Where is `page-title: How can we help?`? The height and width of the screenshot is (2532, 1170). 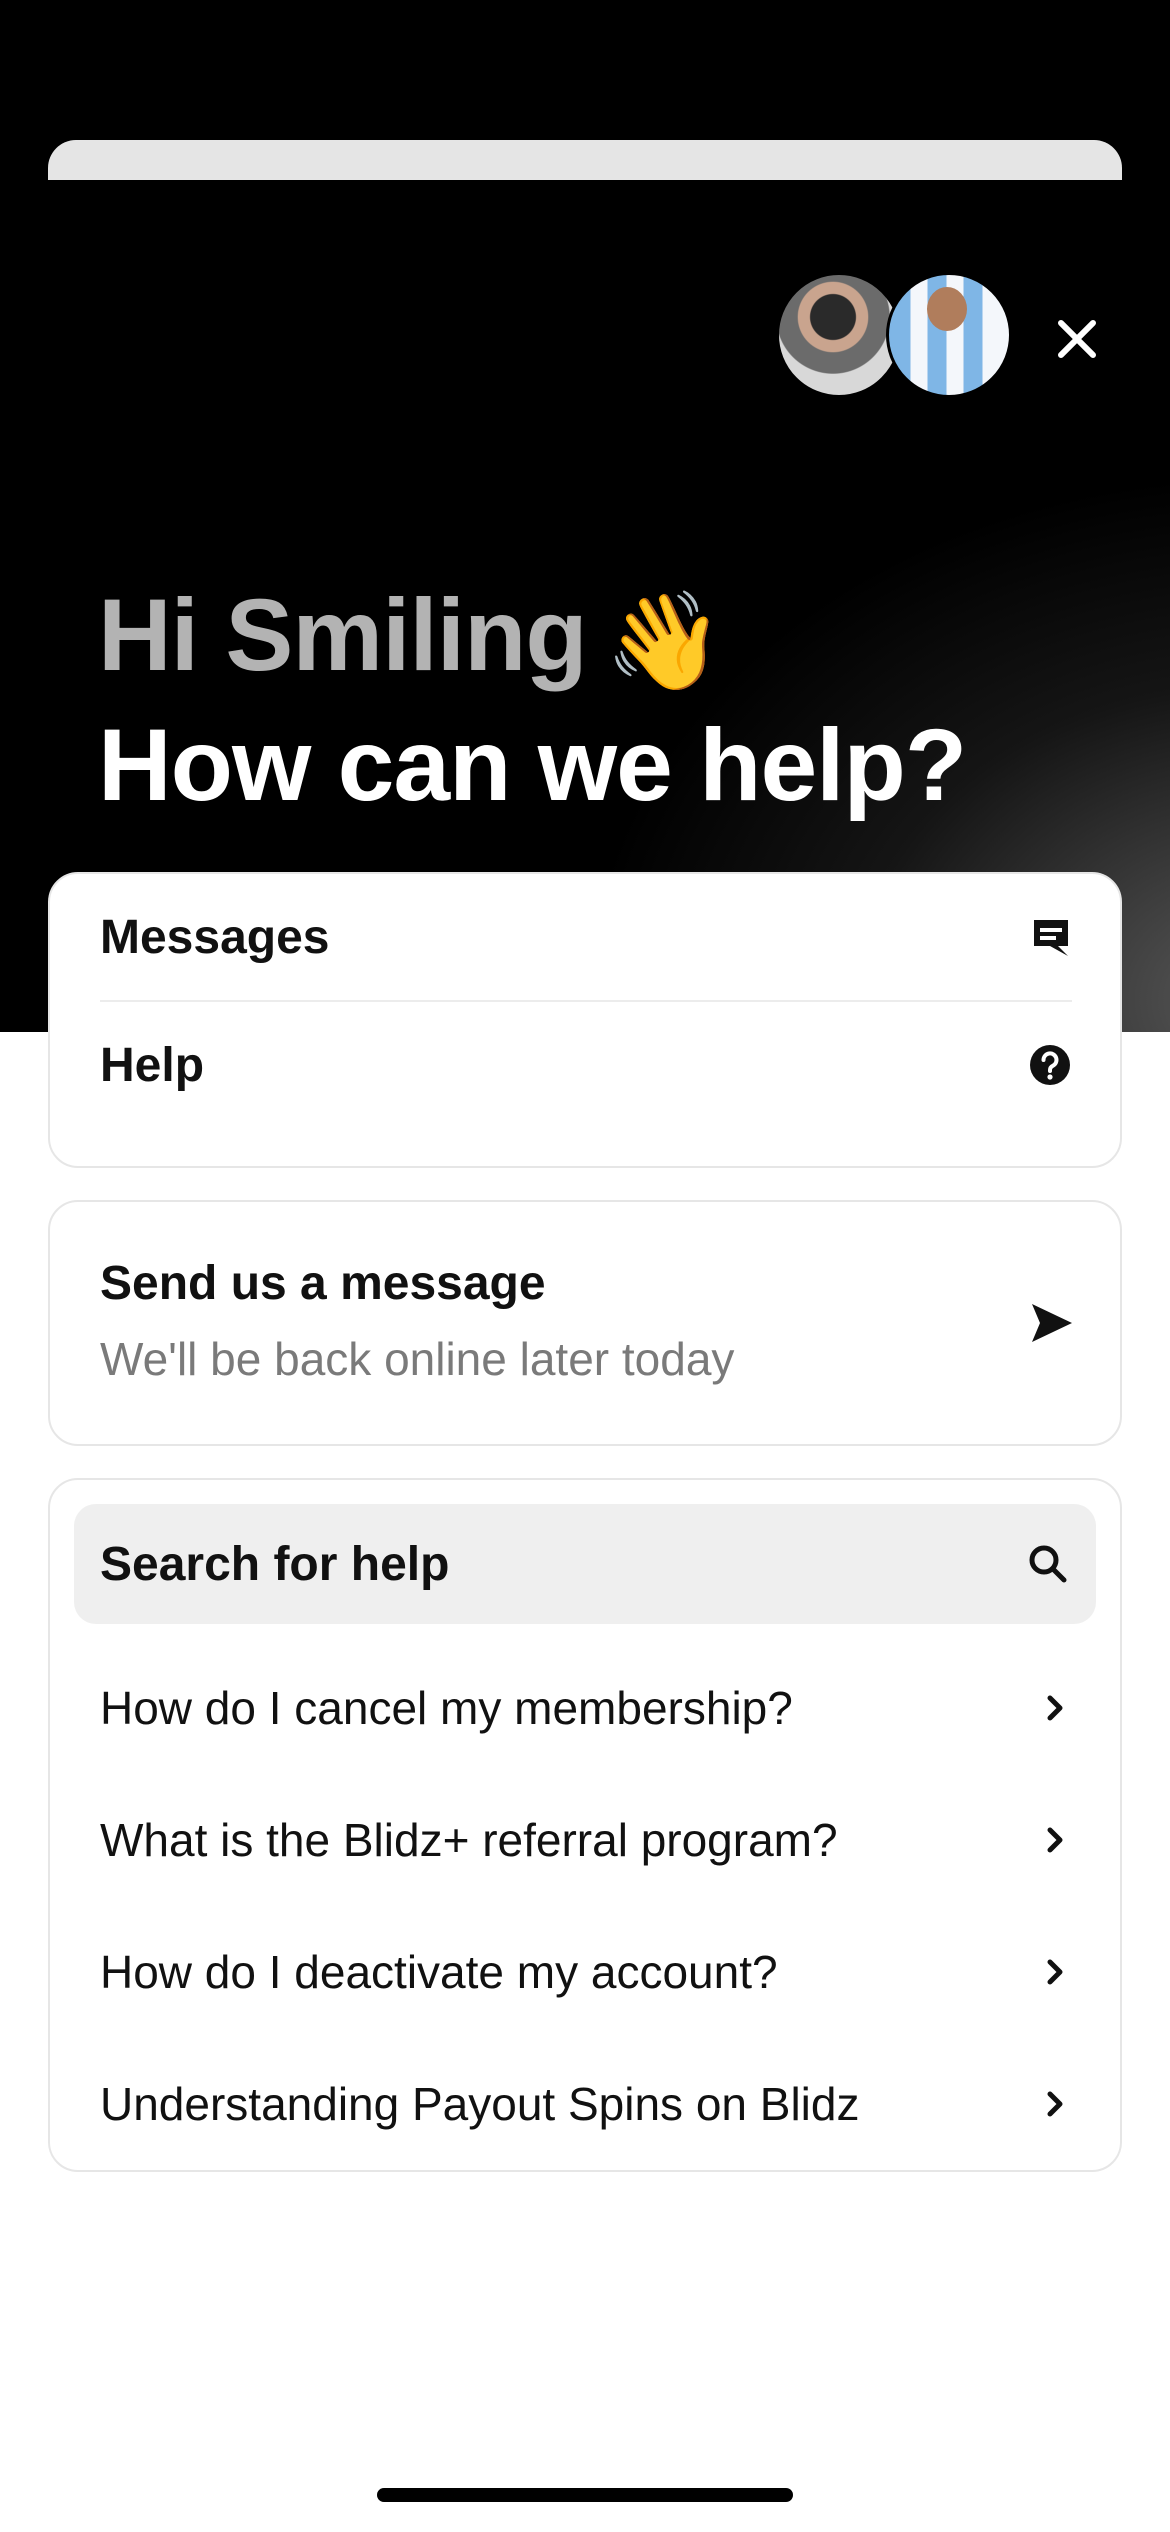 page-title: How can we help? is located at coordinates (532, 765).